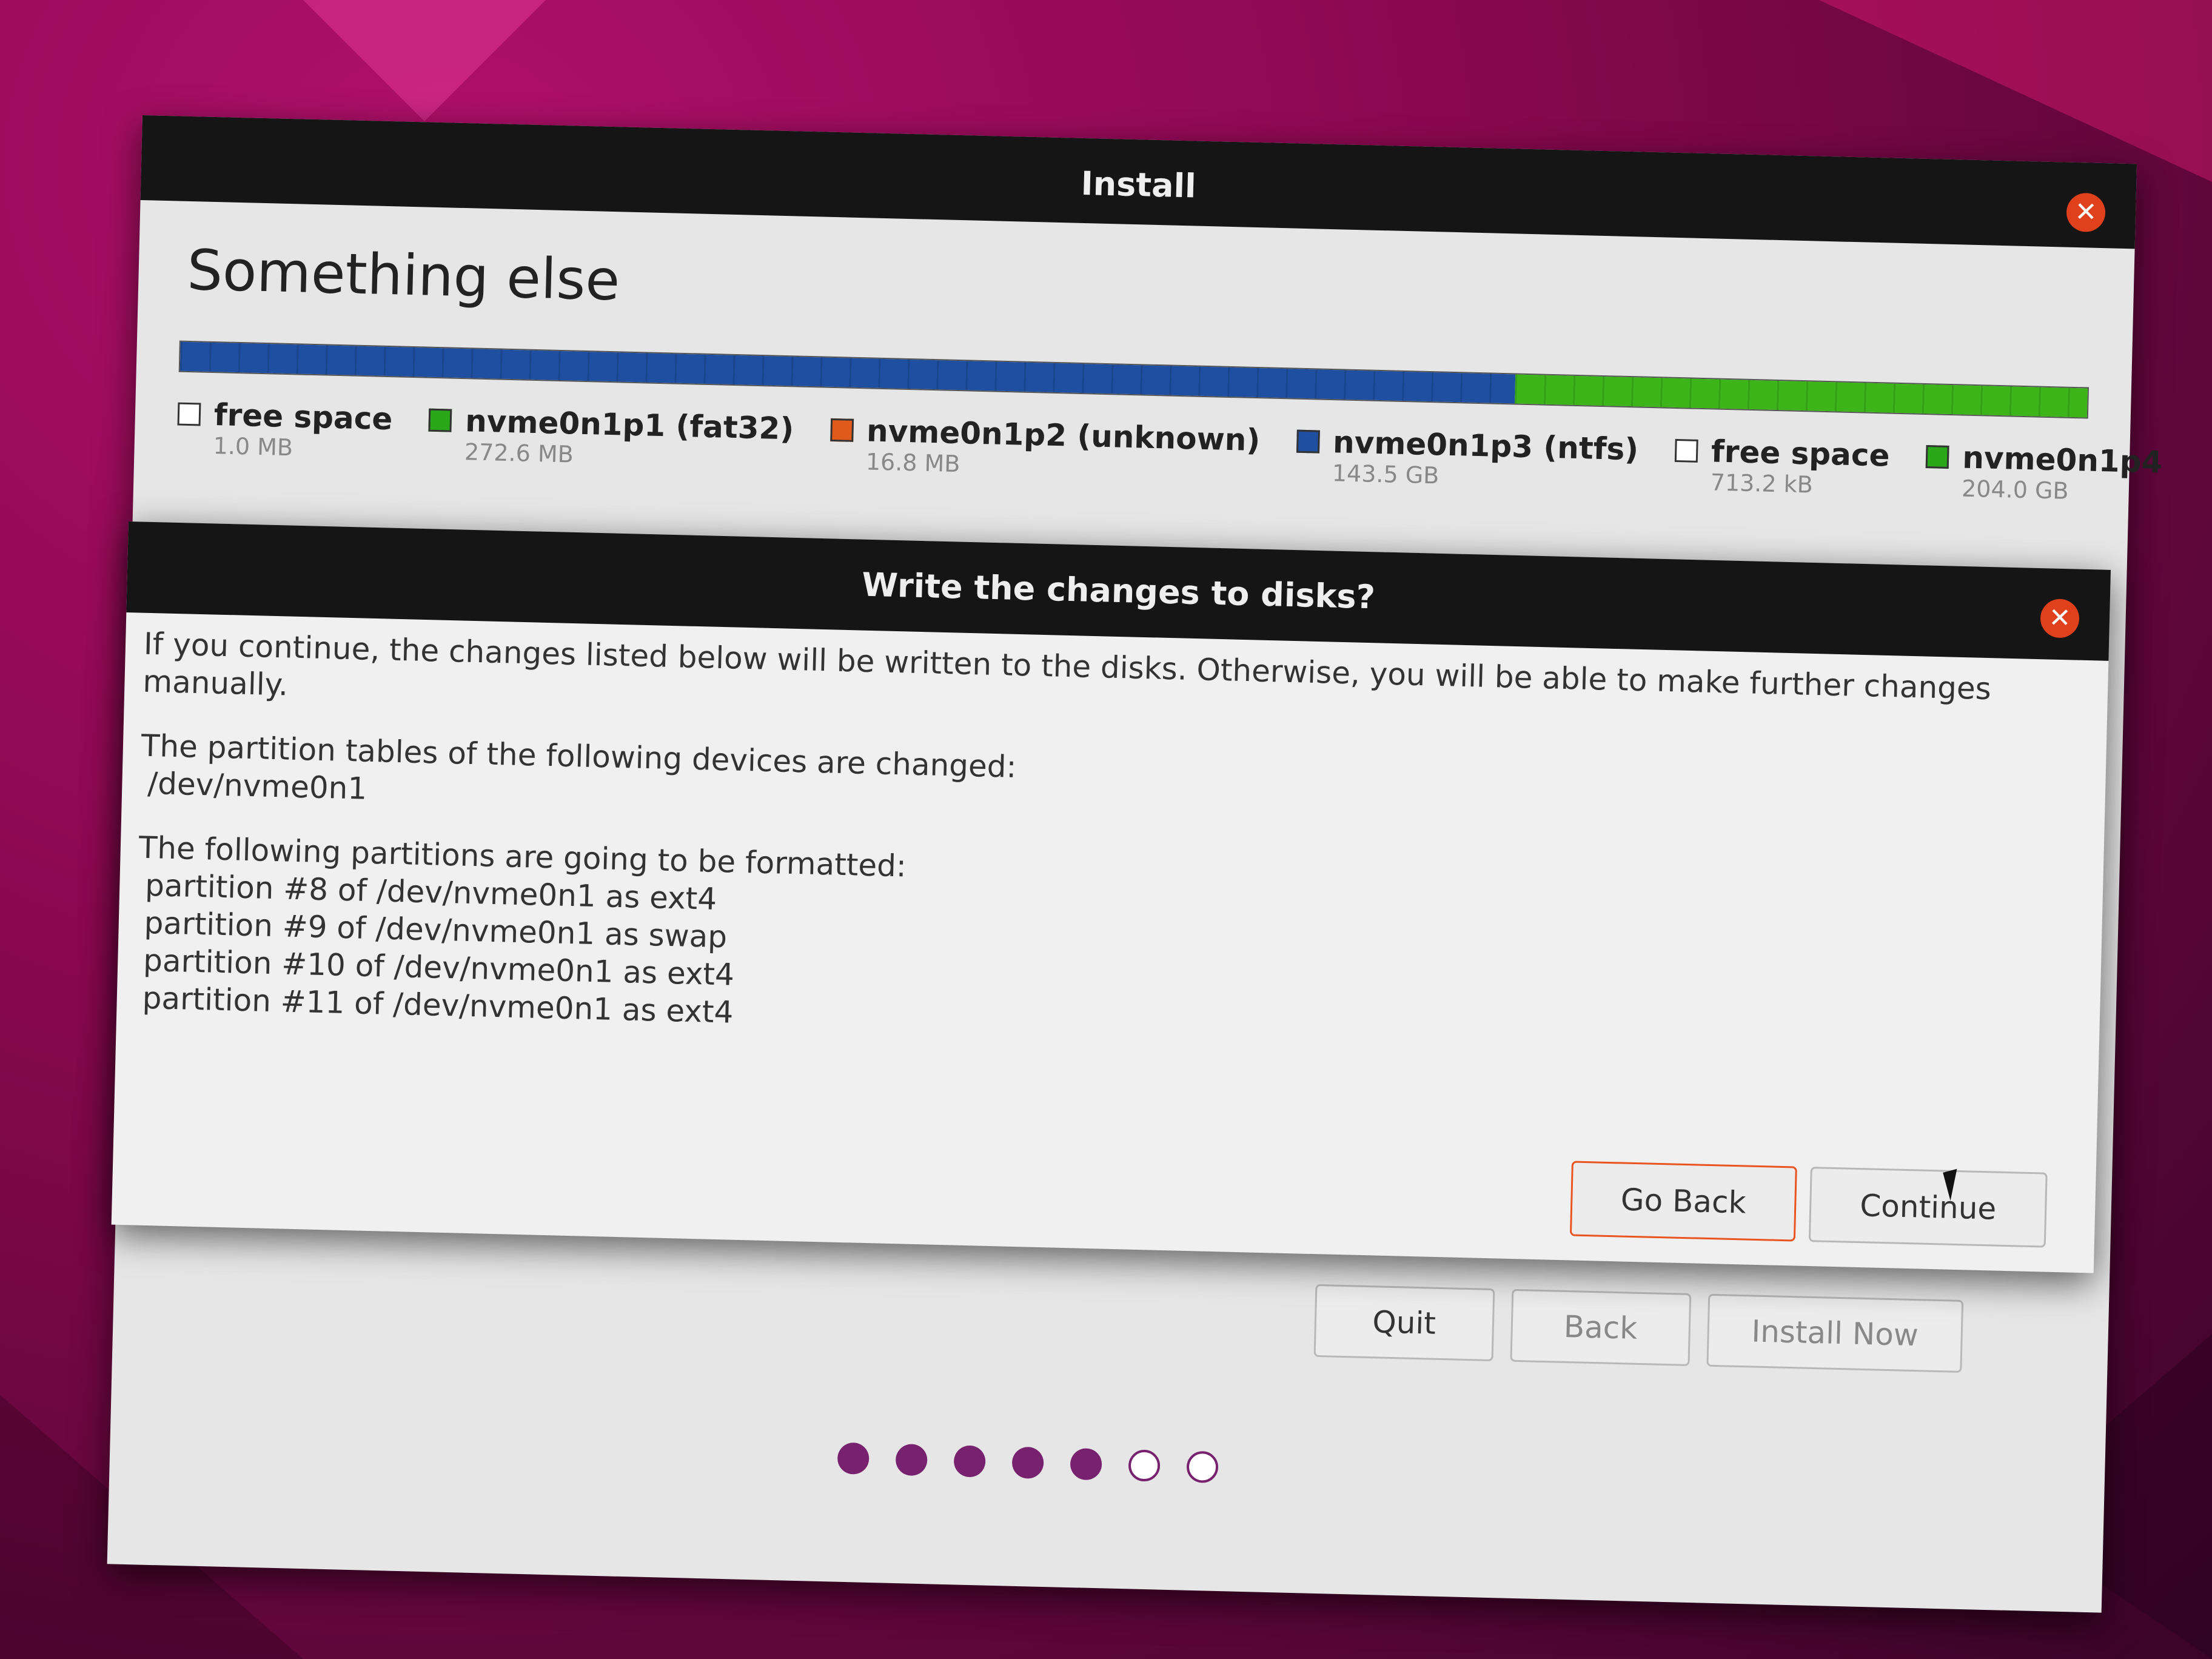 This screenshot has height=1659, width=2212. Describe the element at coordinates (1045, 448) in the screenshot. I see `legend-item: nvme0n1p2 (unknown) 16.8 MB` at that location.